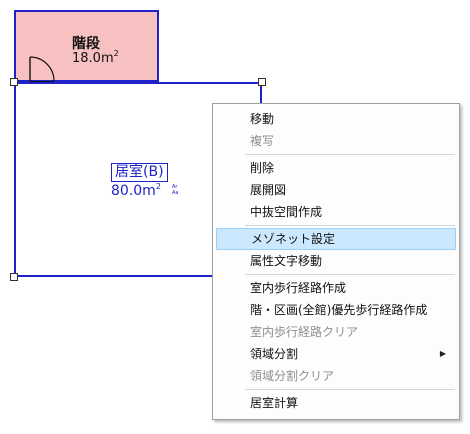 This screenshot has height=434, width=470. Describe the element at coordinates (336, 239) in the screenshot. I see `menu-item-maisonette: メゾネット設定` at that location.